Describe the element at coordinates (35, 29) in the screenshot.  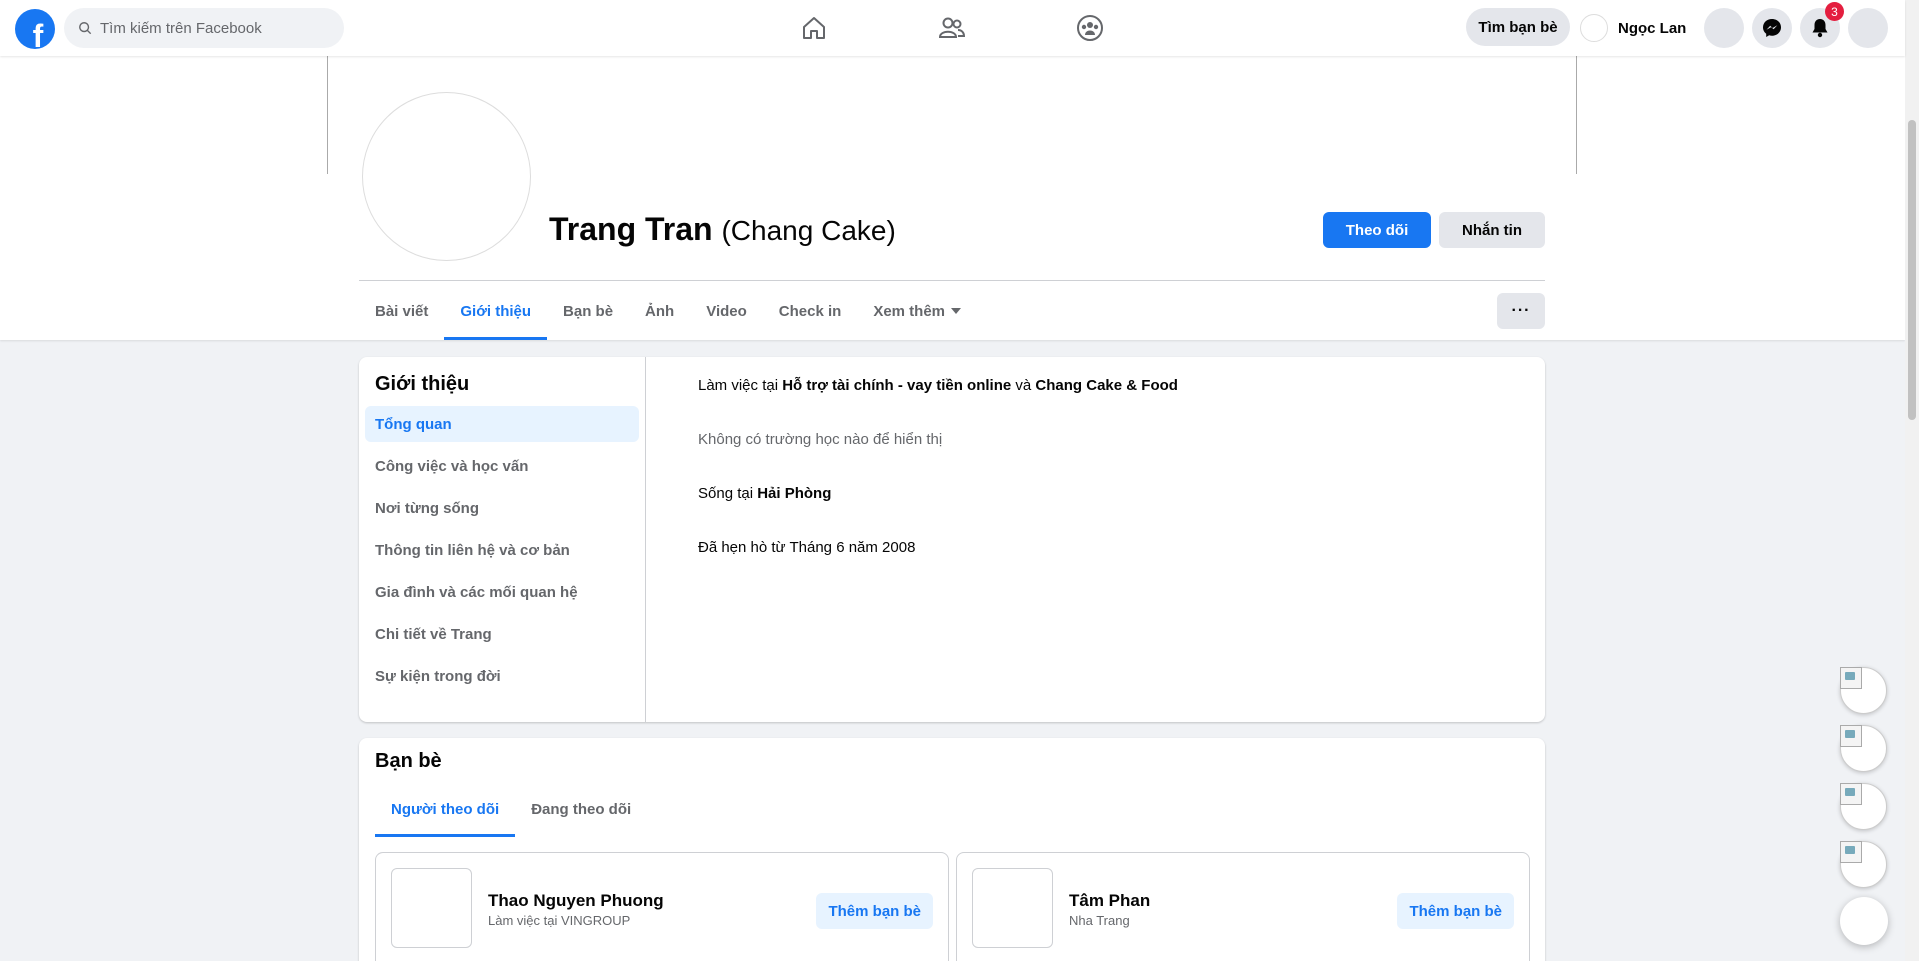
I see `facebook-logo: f` at that location.